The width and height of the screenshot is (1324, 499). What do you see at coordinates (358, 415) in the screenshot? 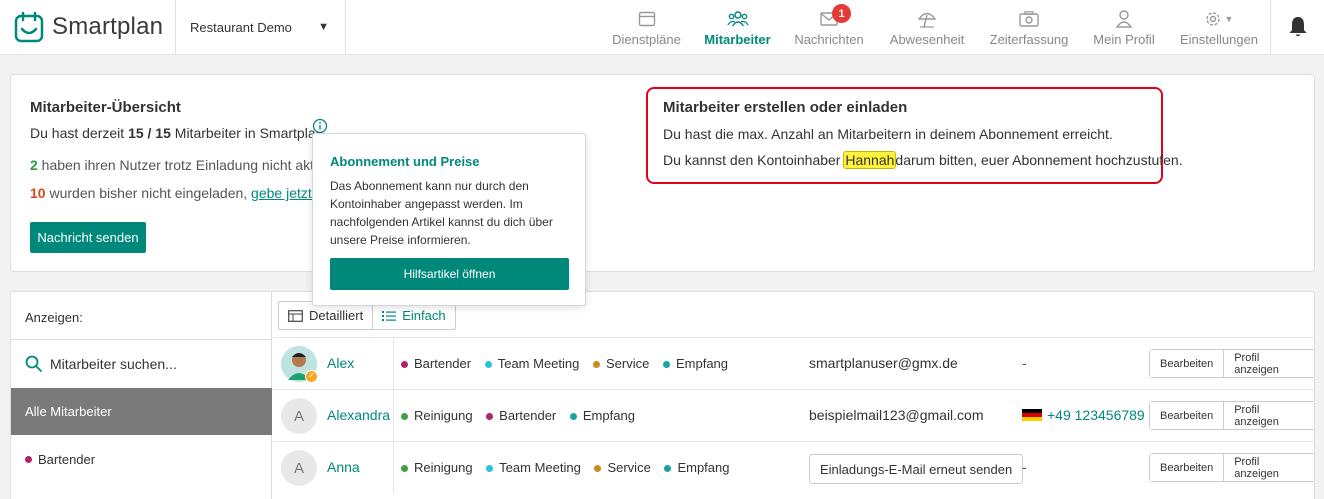
I see `employee-name-link: Alexandra` at bounding box center [358, 415].